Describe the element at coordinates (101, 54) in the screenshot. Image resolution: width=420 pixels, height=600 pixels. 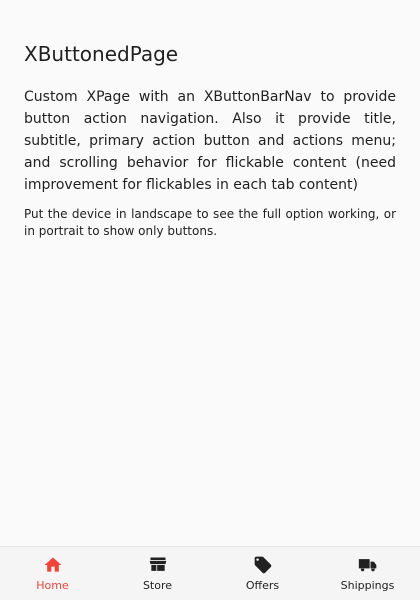
I see `page-title: XButtonedPage` at that location.